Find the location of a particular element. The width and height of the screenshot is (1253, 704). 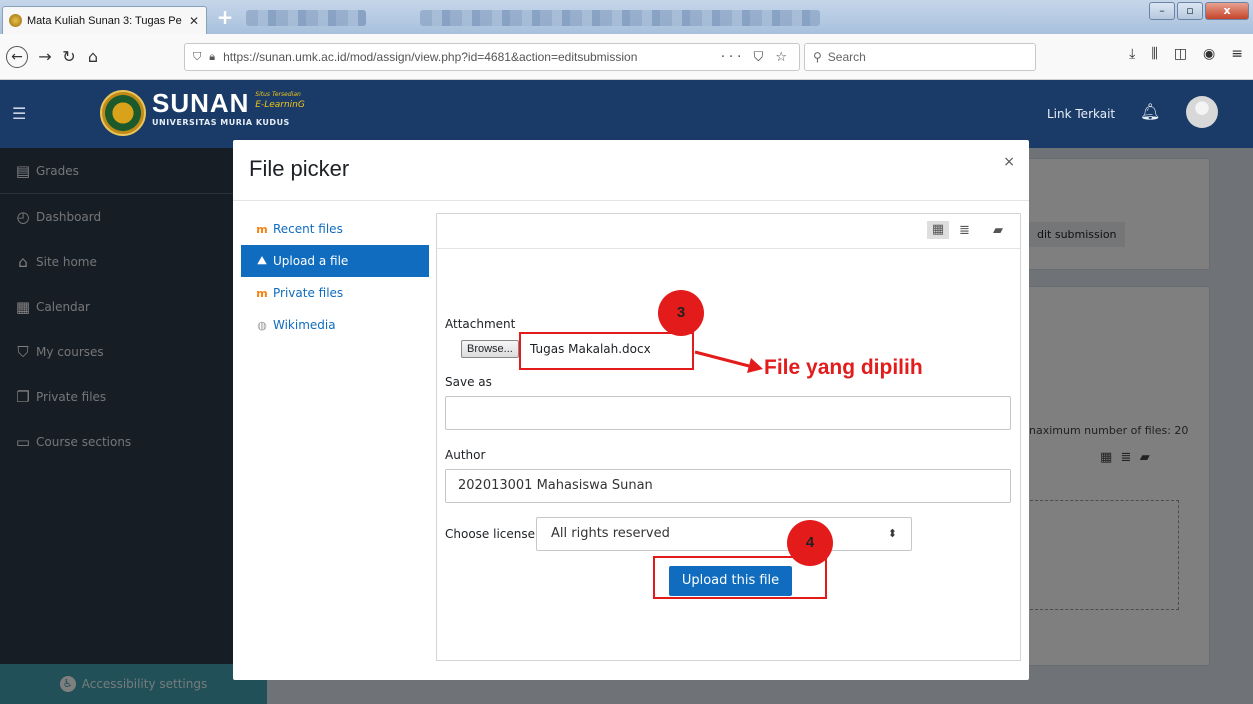

new-tab-button: + is located at coordinates (225, 17).